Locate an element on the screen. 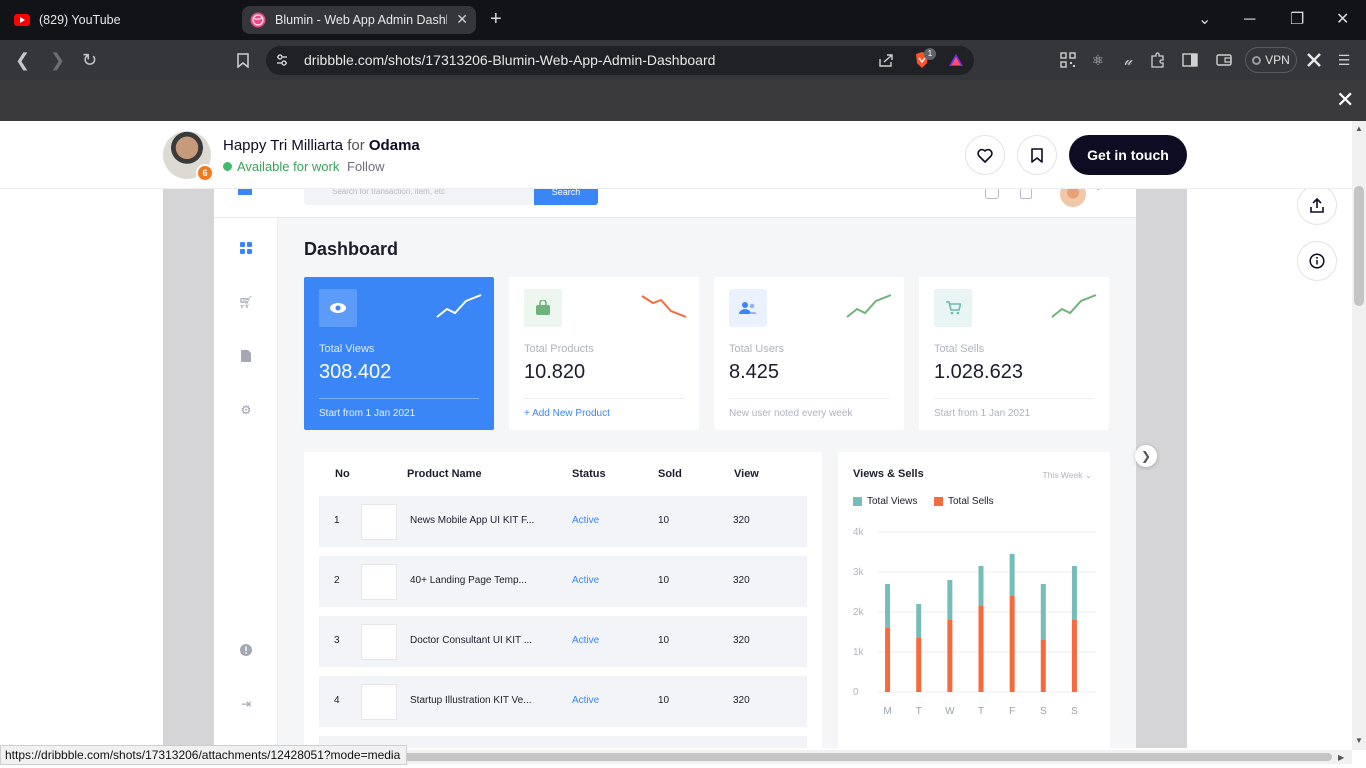 This screenshot has height=768, width=1366. author-line: Happy Tri Milliarta for Odama is located at coordinates (321, 145).